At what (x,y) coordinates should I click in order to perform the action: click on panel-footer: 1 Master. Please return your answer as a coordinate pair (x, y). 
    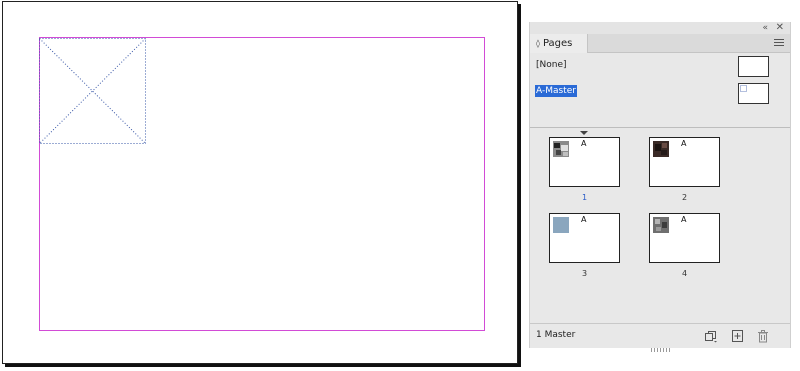
    Looking at the image, I should click on (660, 335).